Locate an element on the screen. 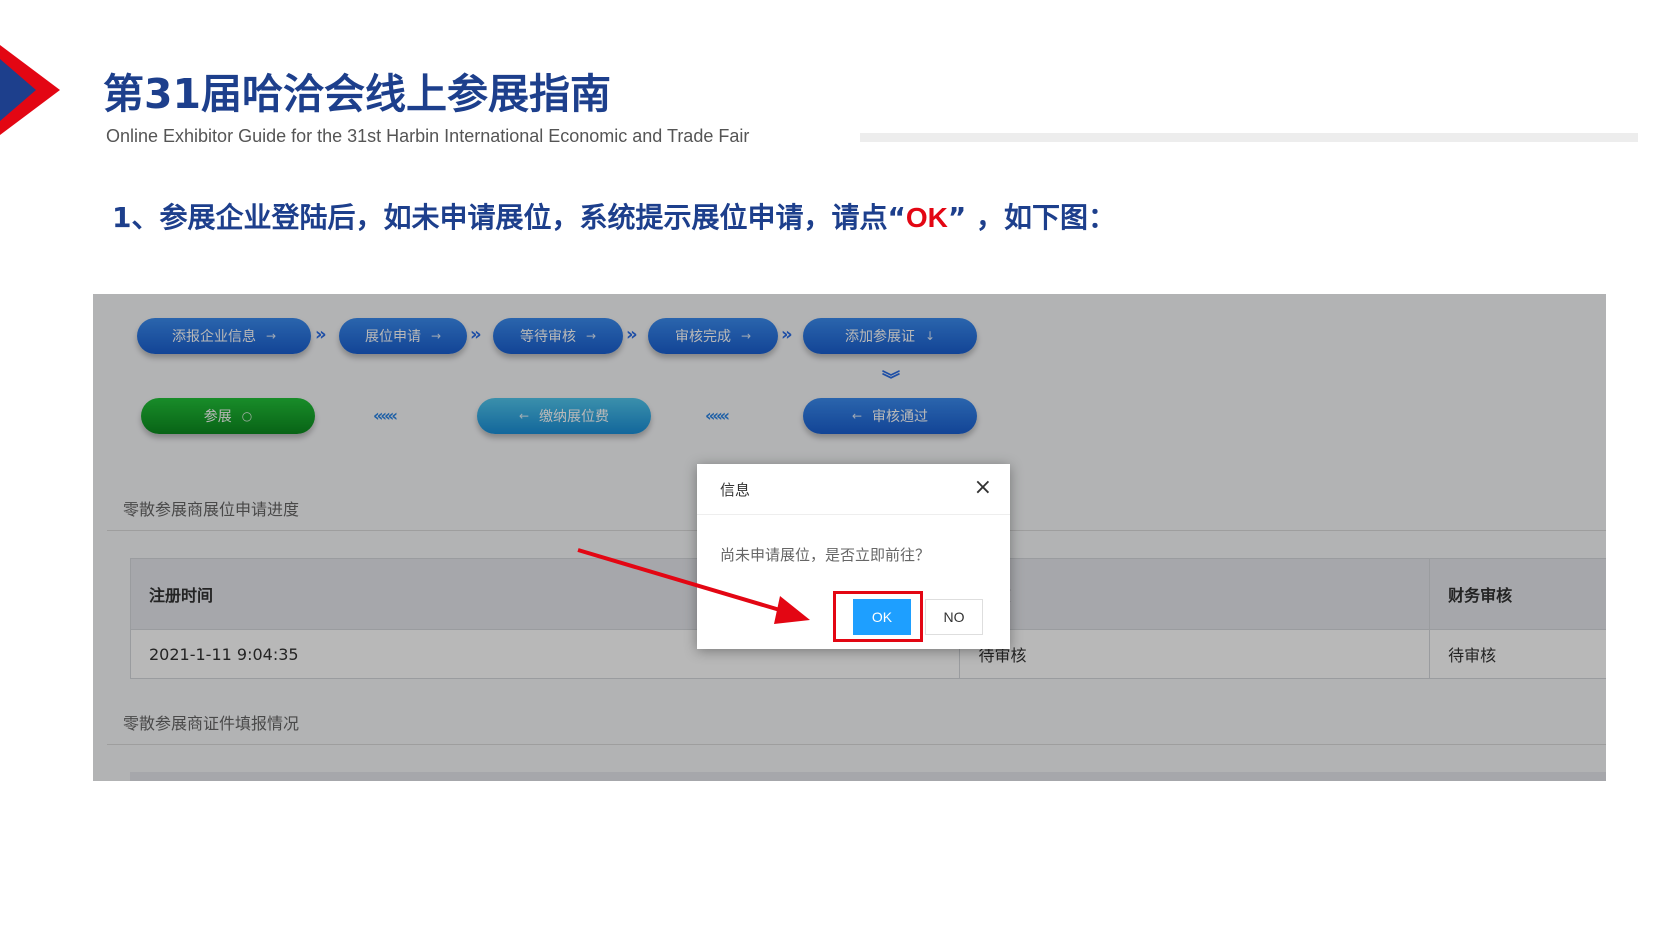  ok-highlight-box is located at coordinates (878, 616).